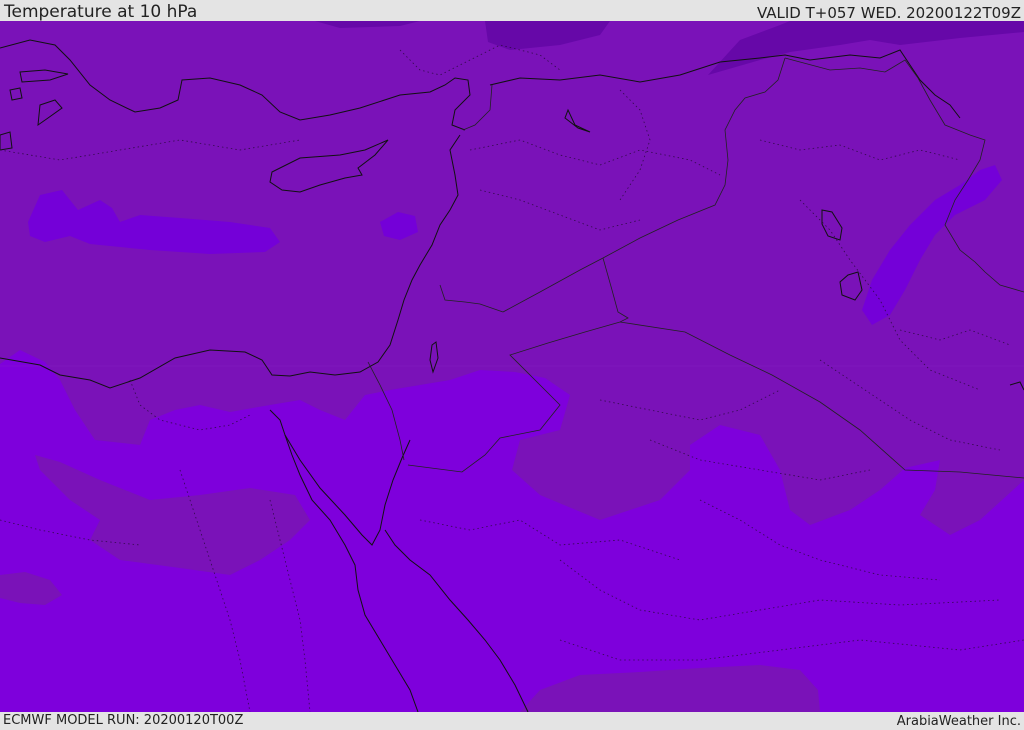 The image size is (1024, 730). What do you see at coordinates (958, 721) in the screenshot?
I see `brand-credit: ArabiaWeather Inc.` at bounding box center [958, 721].